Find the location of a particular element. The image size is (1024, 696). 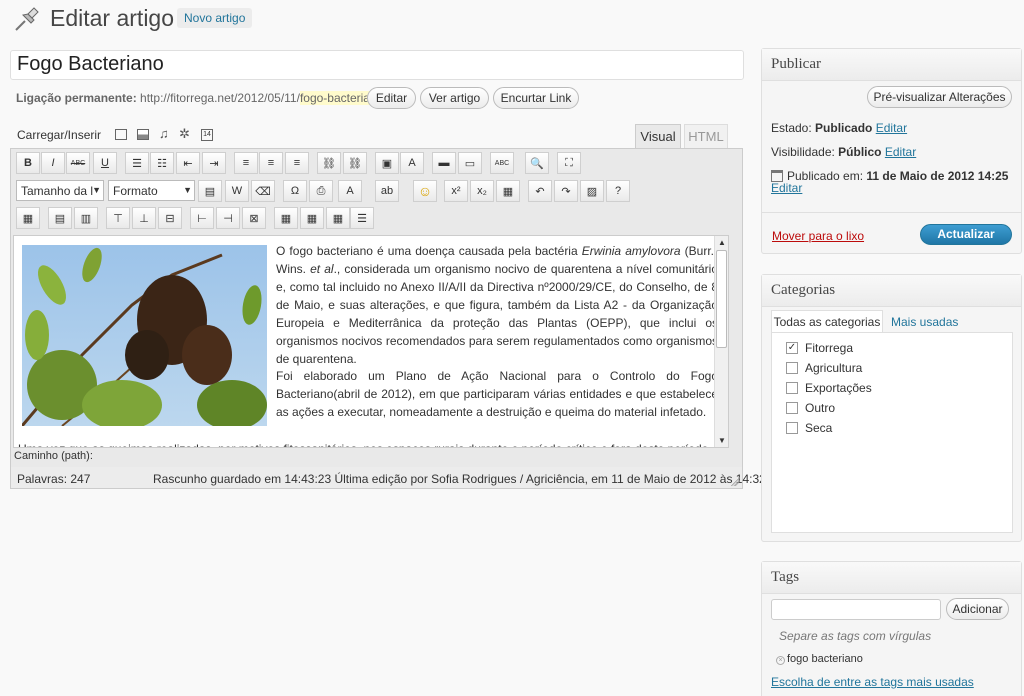

add-video-icon is located at coordinates (143, 134).